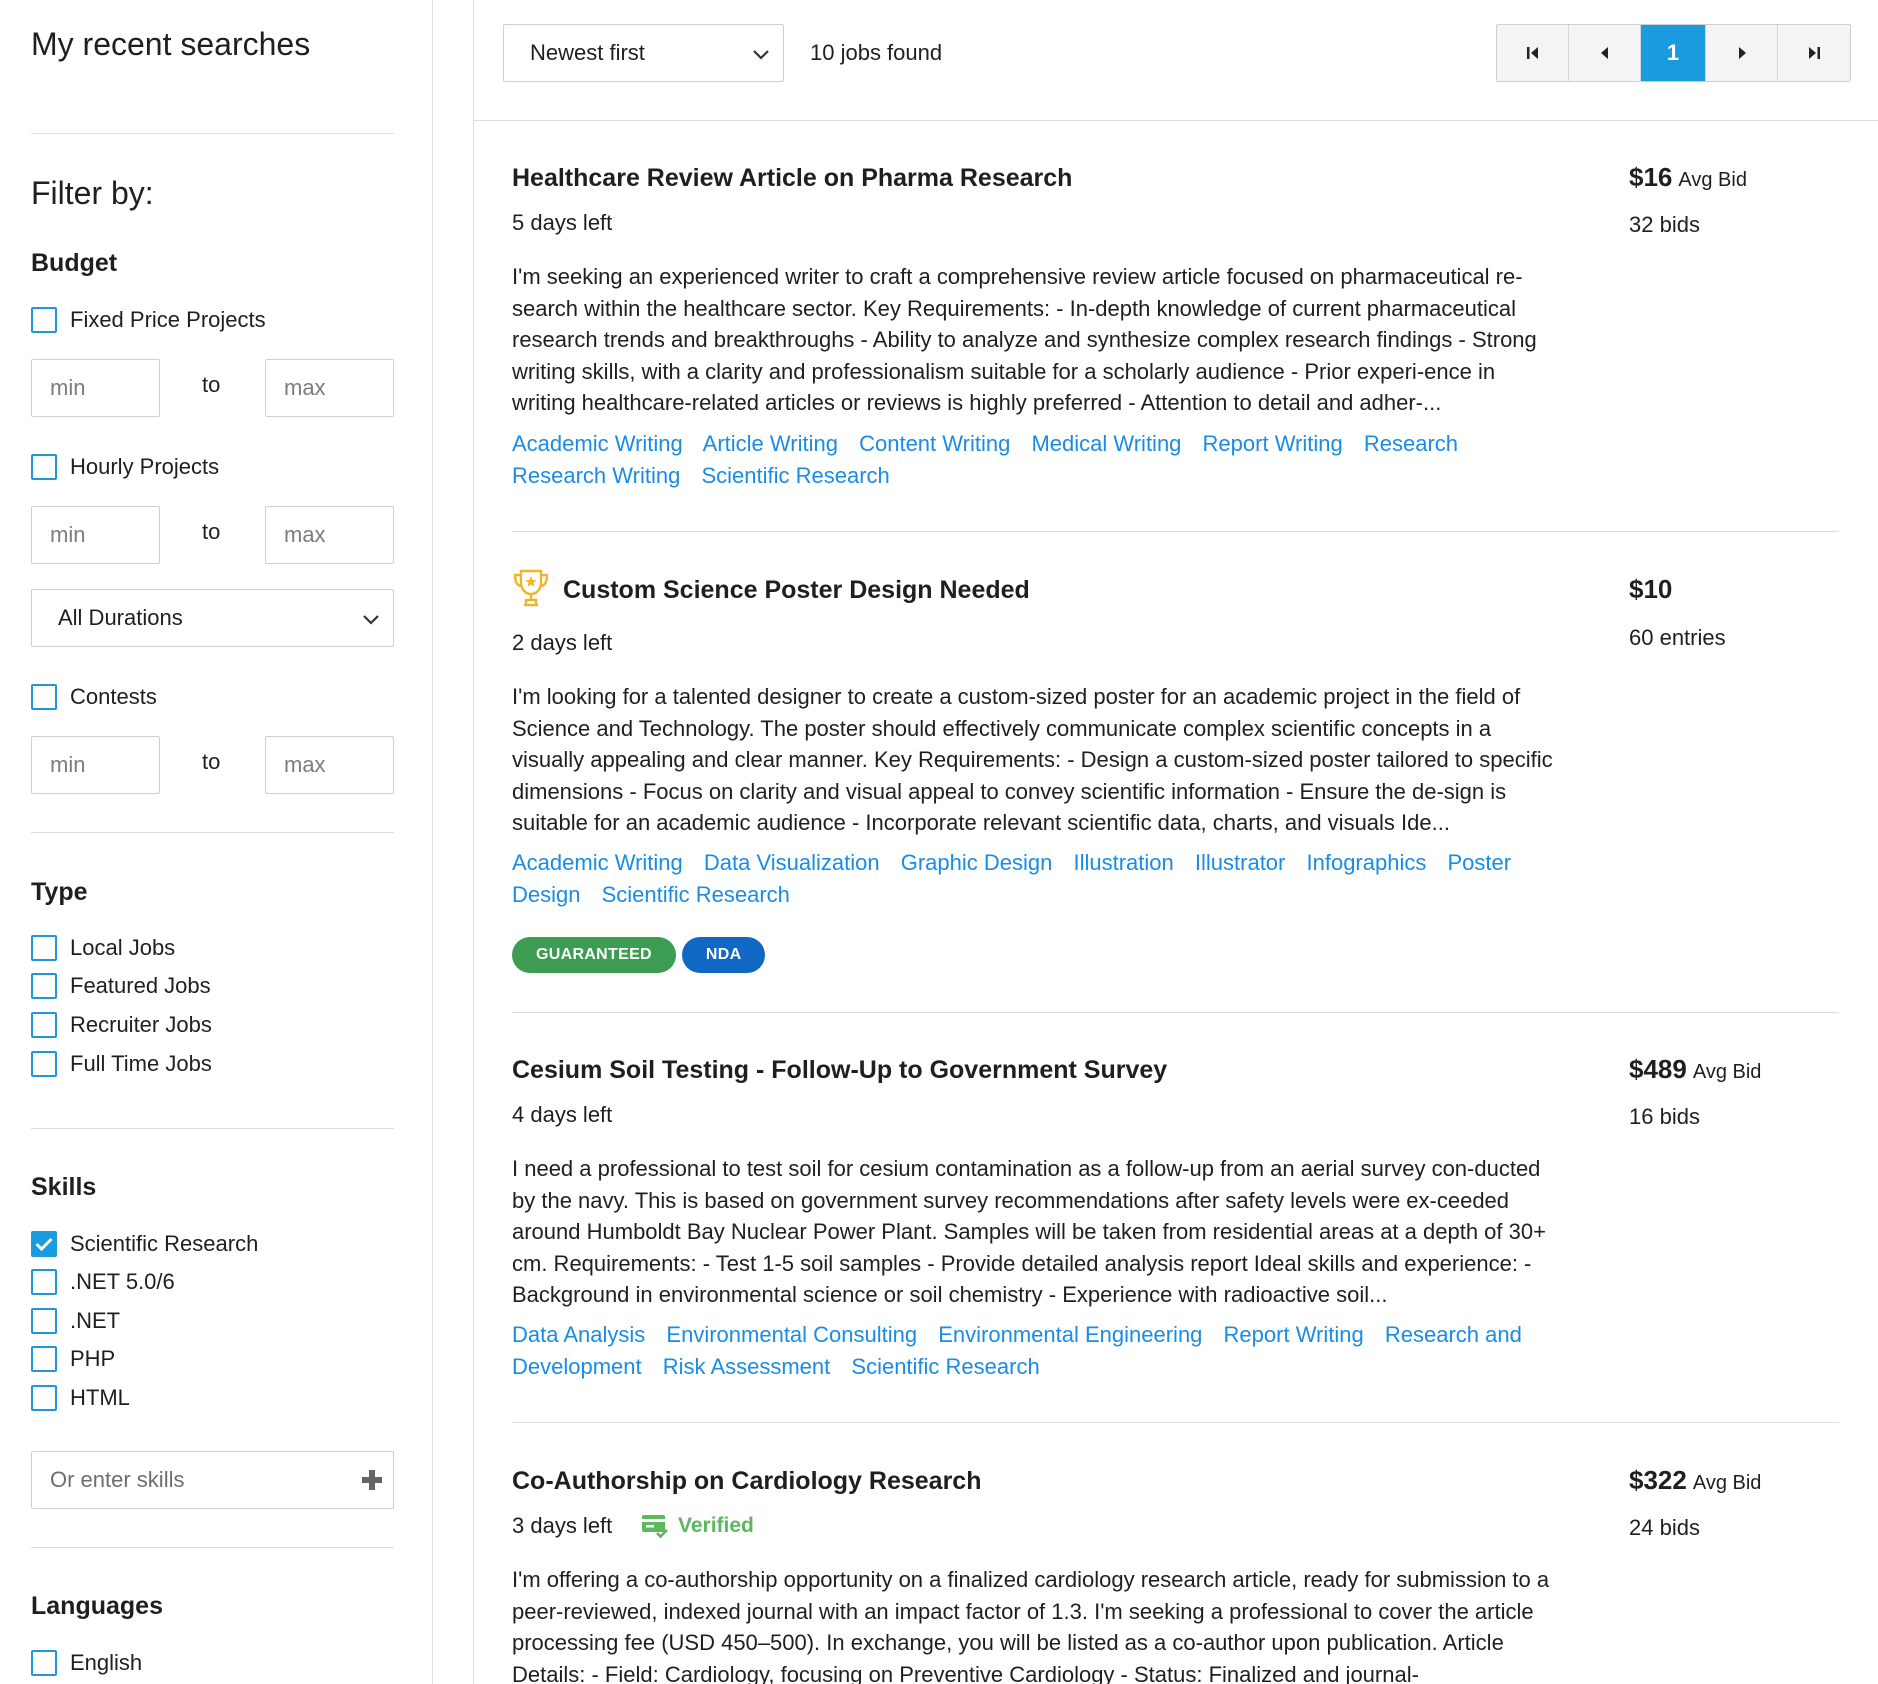  What do you see at coordinates (44, 1025) in the screenshot?
I see `recruiter-jobs-checkbox` at bounding box center [44, 1025].